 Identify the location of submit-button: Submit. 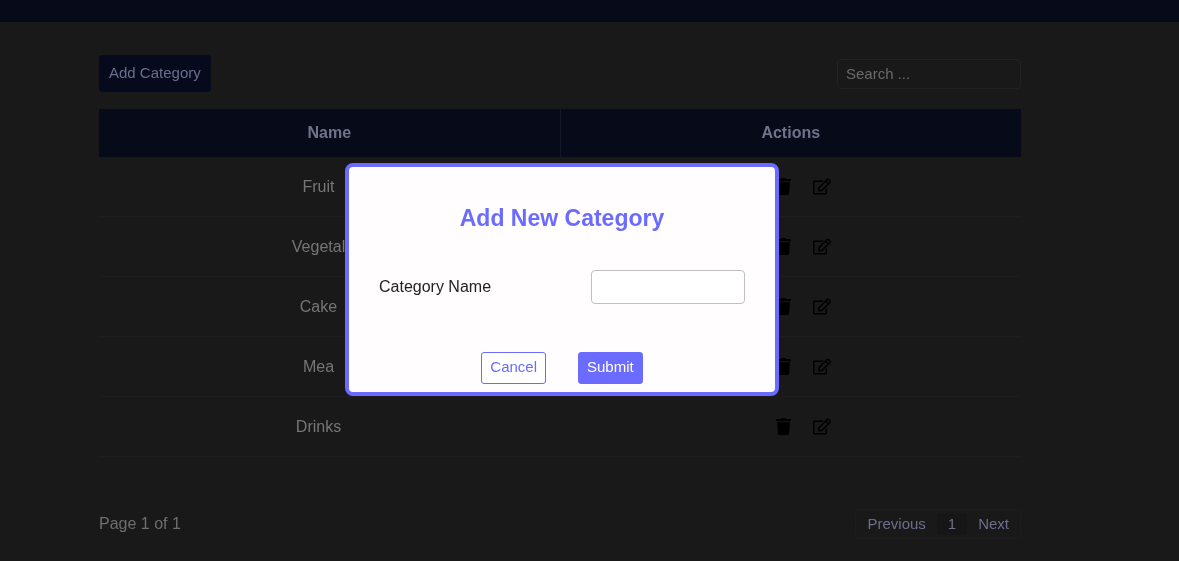
(610, 367).